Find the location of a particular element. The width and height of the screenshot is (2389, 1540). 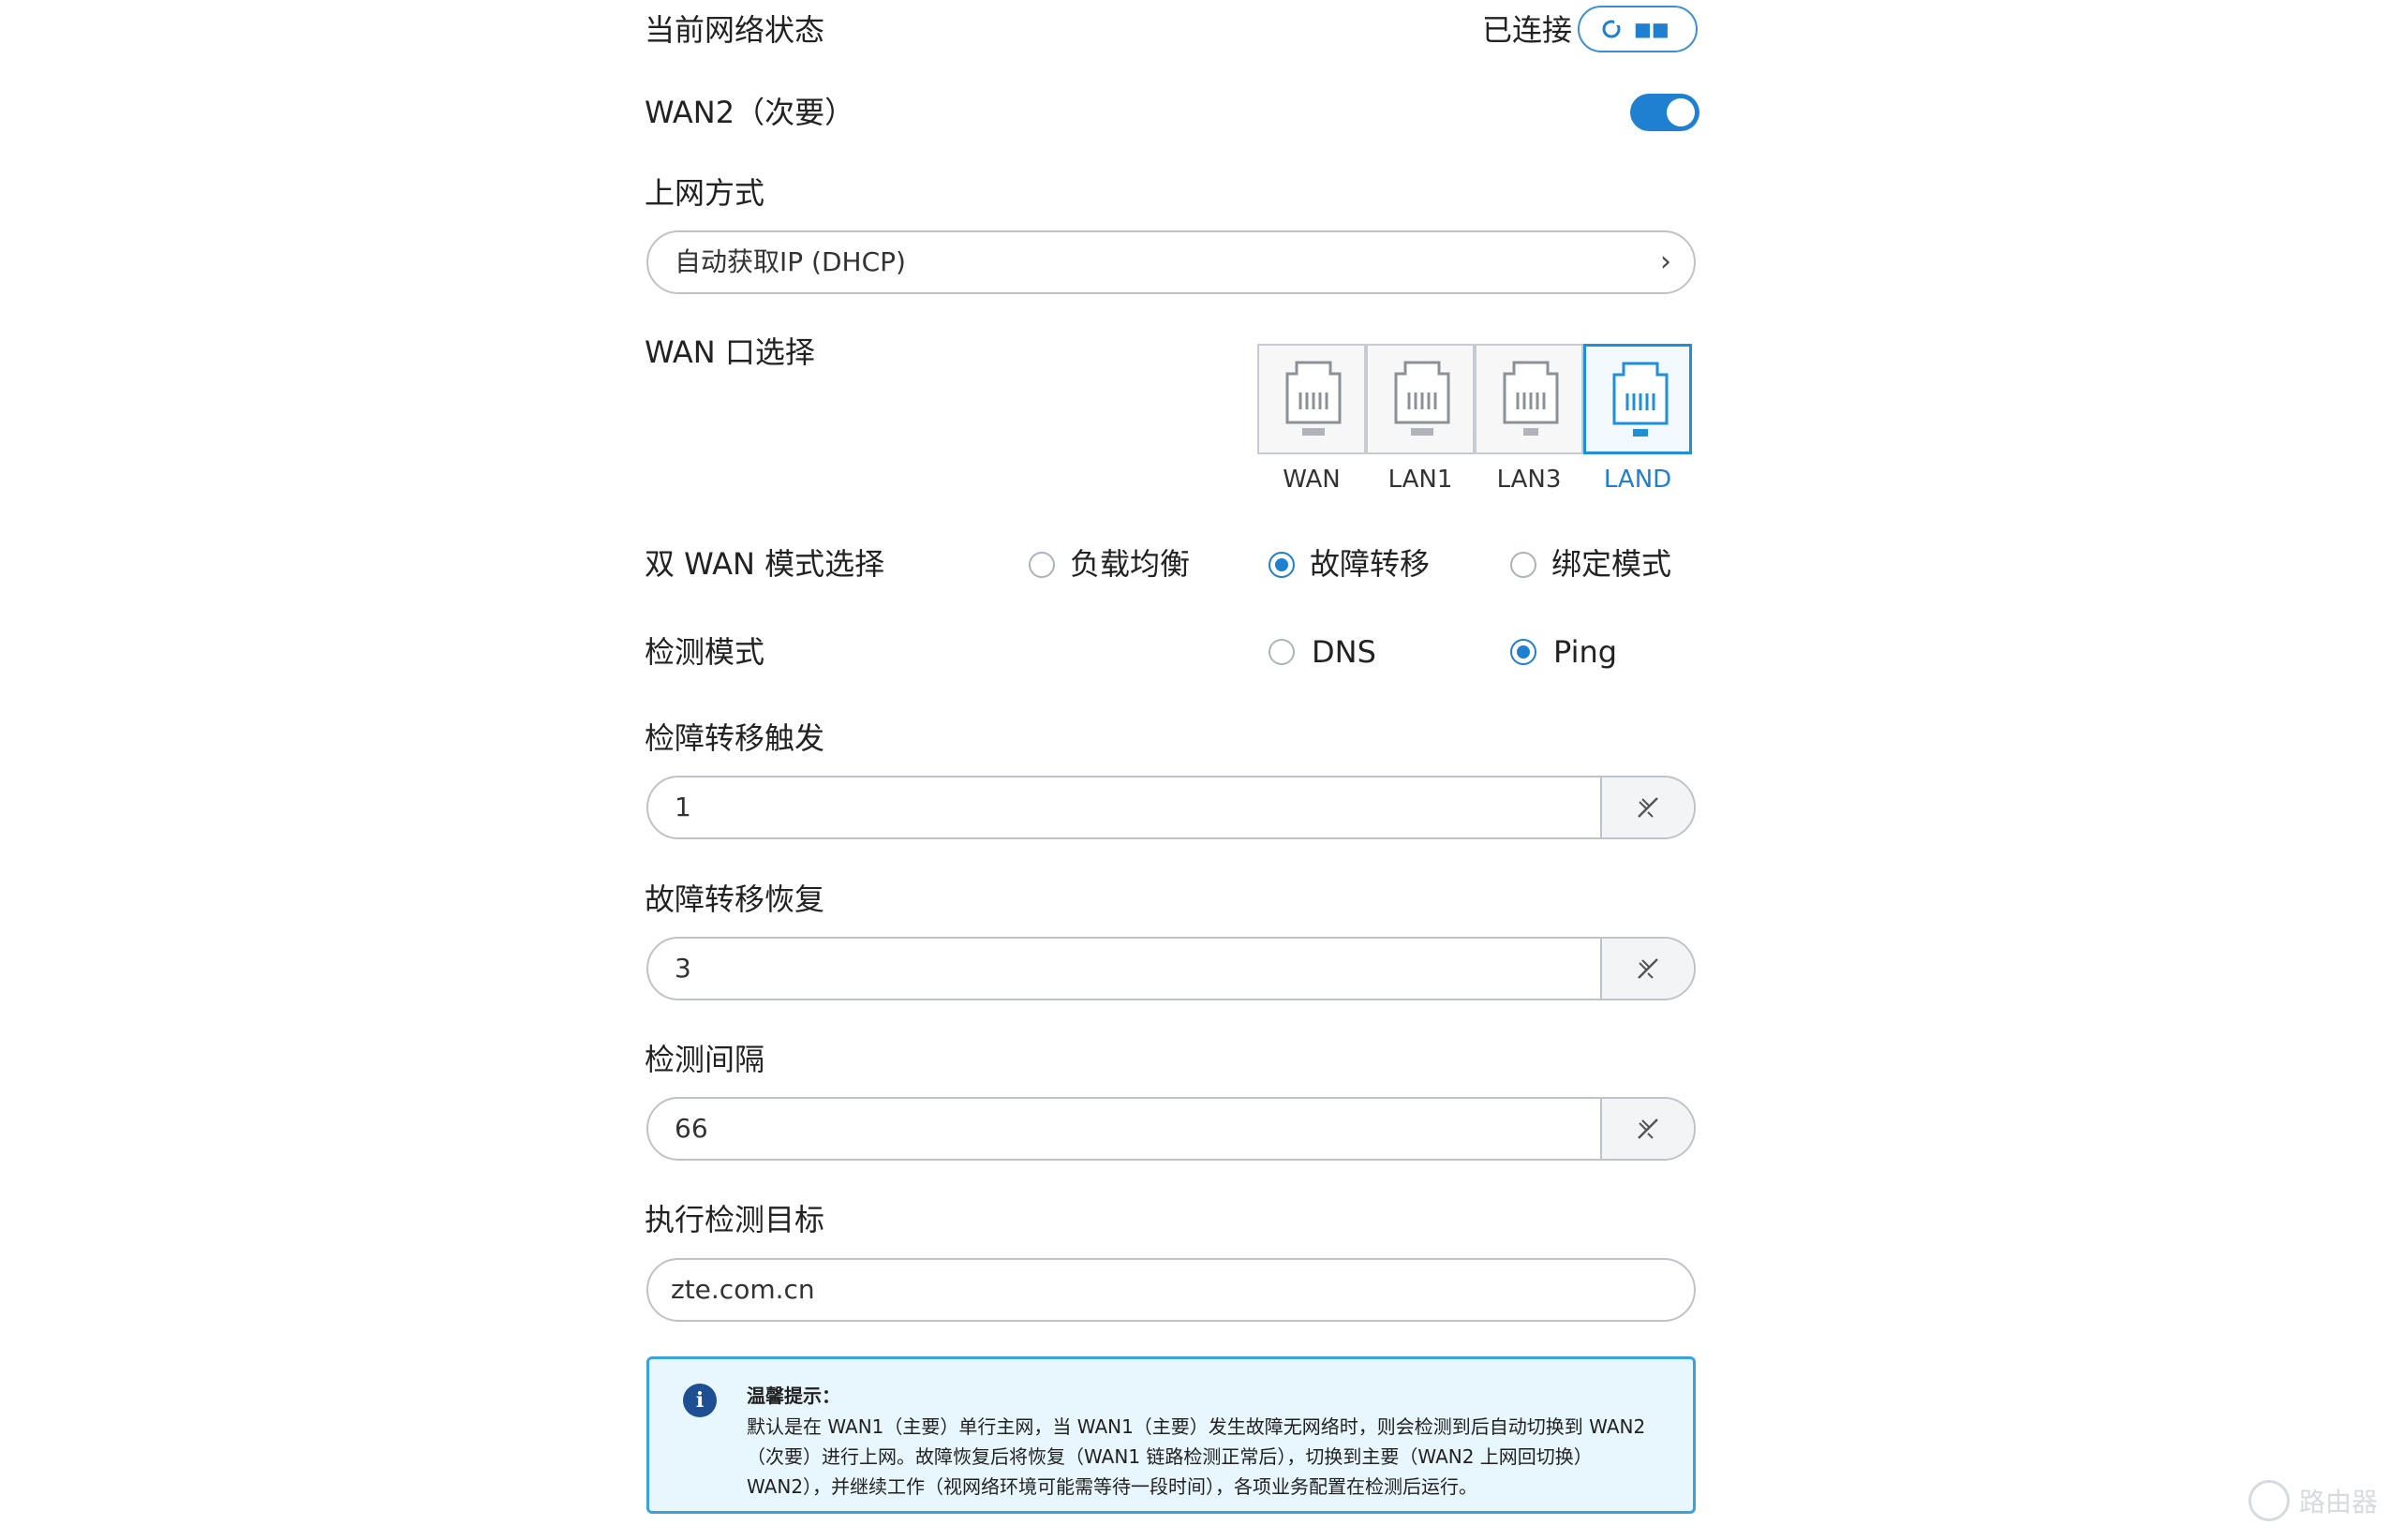

wan2-label: WAN2（次要） is located at coordinates (750, 112).